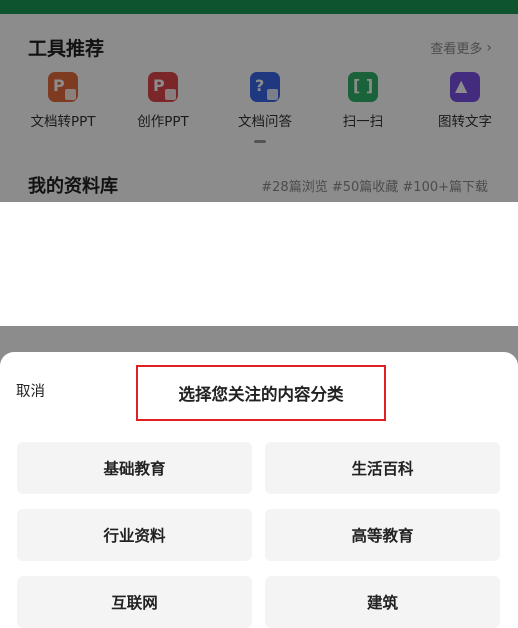 Image resolution: width=518 pixels, height=628 pixels. What do you see at coordinates (382, 468) in the screenshot?
I see `category-button: 生活百科` at bounding box center [382, 468].